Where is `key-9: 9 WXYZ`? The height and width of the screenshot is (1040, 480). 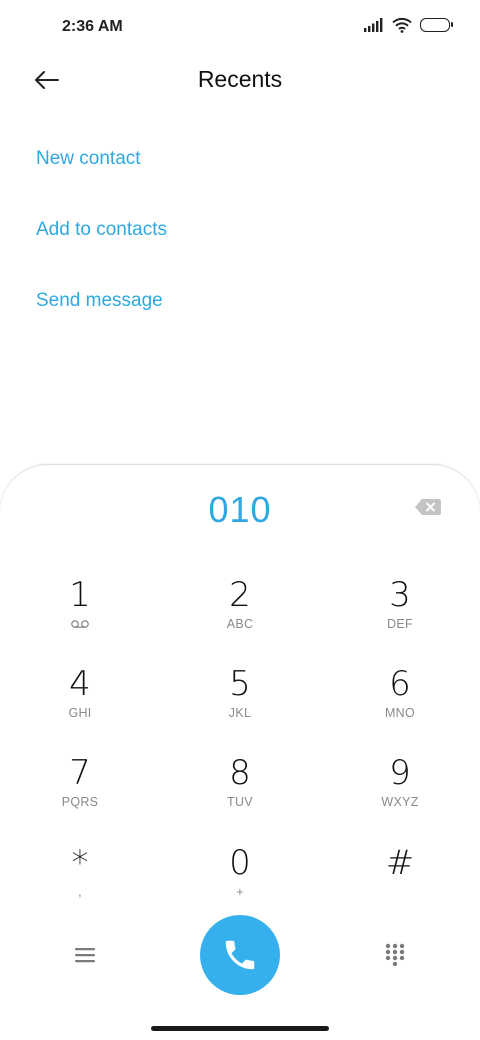 key-9: 9 WXYZ is located at coordinates (400, 793).